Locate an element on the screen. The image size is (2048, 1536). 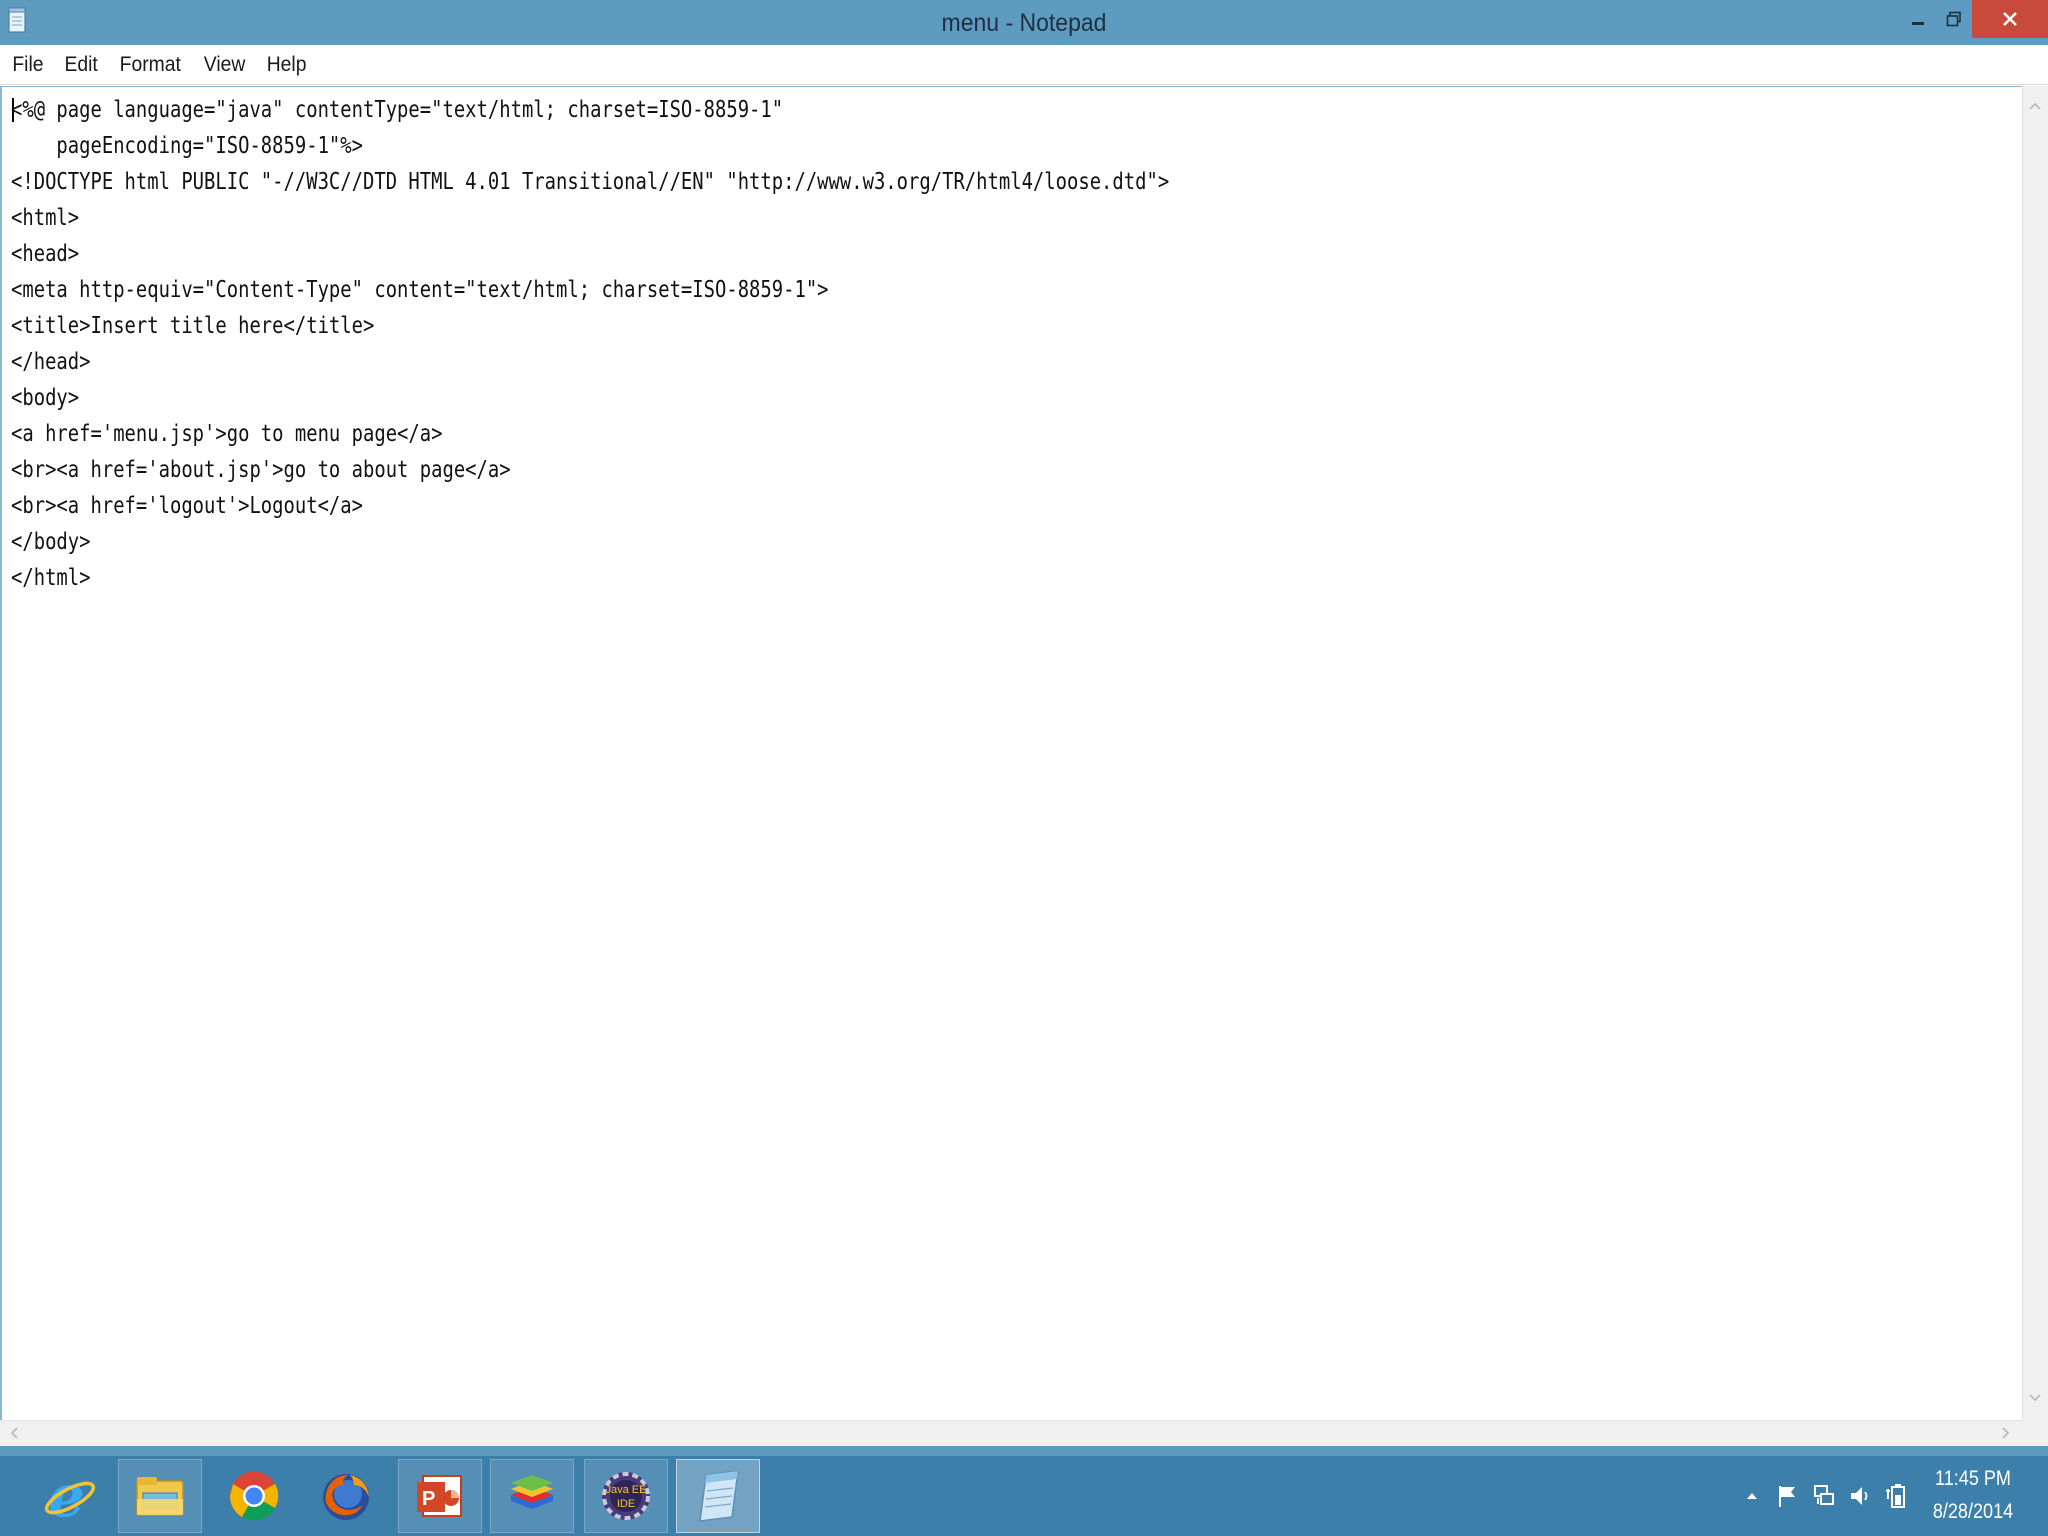
code-line-12: <br><a href='logout'>Logout</a> is located at coordinates (187, 506).